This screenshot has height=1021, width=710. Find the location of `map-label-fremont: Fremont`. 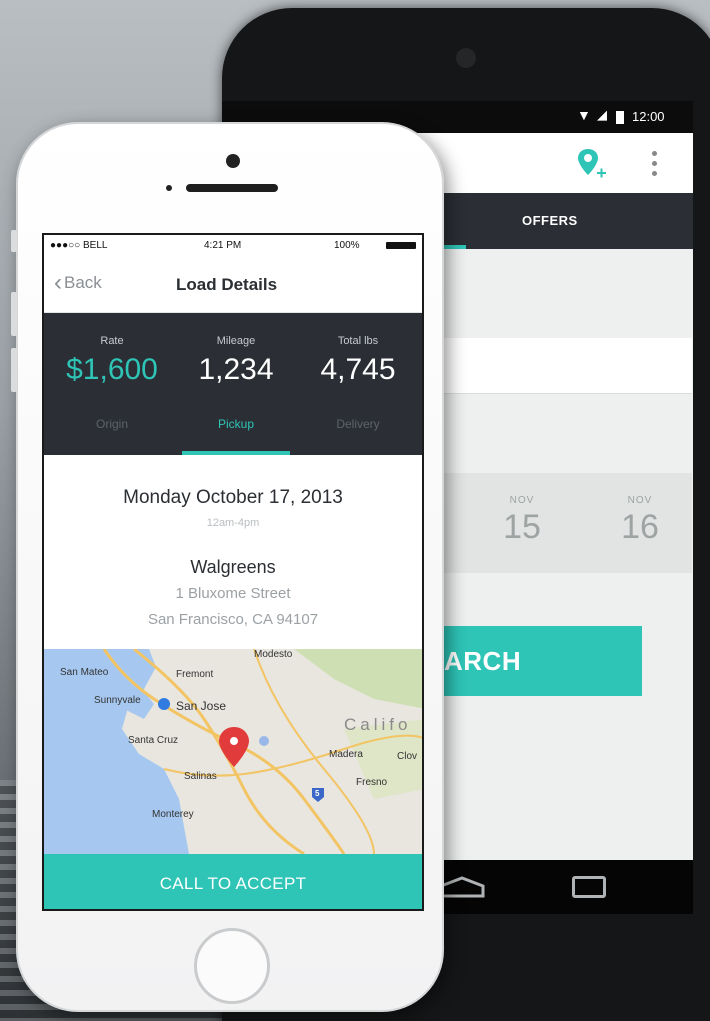

map-label-fremont: Fremont is located at coordinates (195, 674).